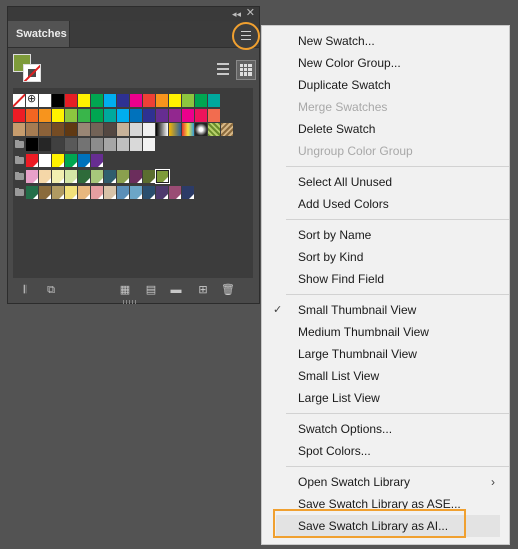 This screenshot has width=518, height=549. Describe the element at coordinates (385, 354) in the screenshot. I see `menu-item-large-thumbnail-view: Large Thumbnail View` at that location.